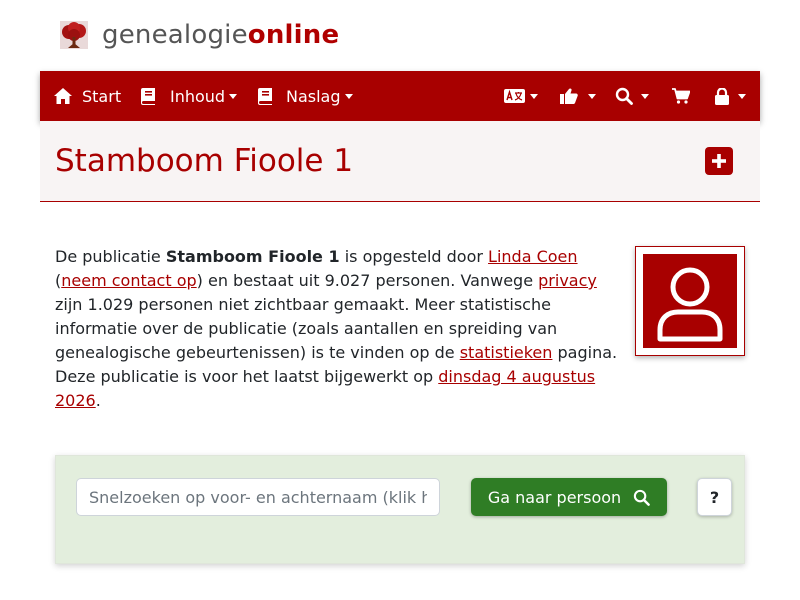 The width and height of the screenshot is (800, 600). What do you see at coordinates (293, 35) in the screenshot?
I see `site-name-part2: online` at bounding box center [293, 35].